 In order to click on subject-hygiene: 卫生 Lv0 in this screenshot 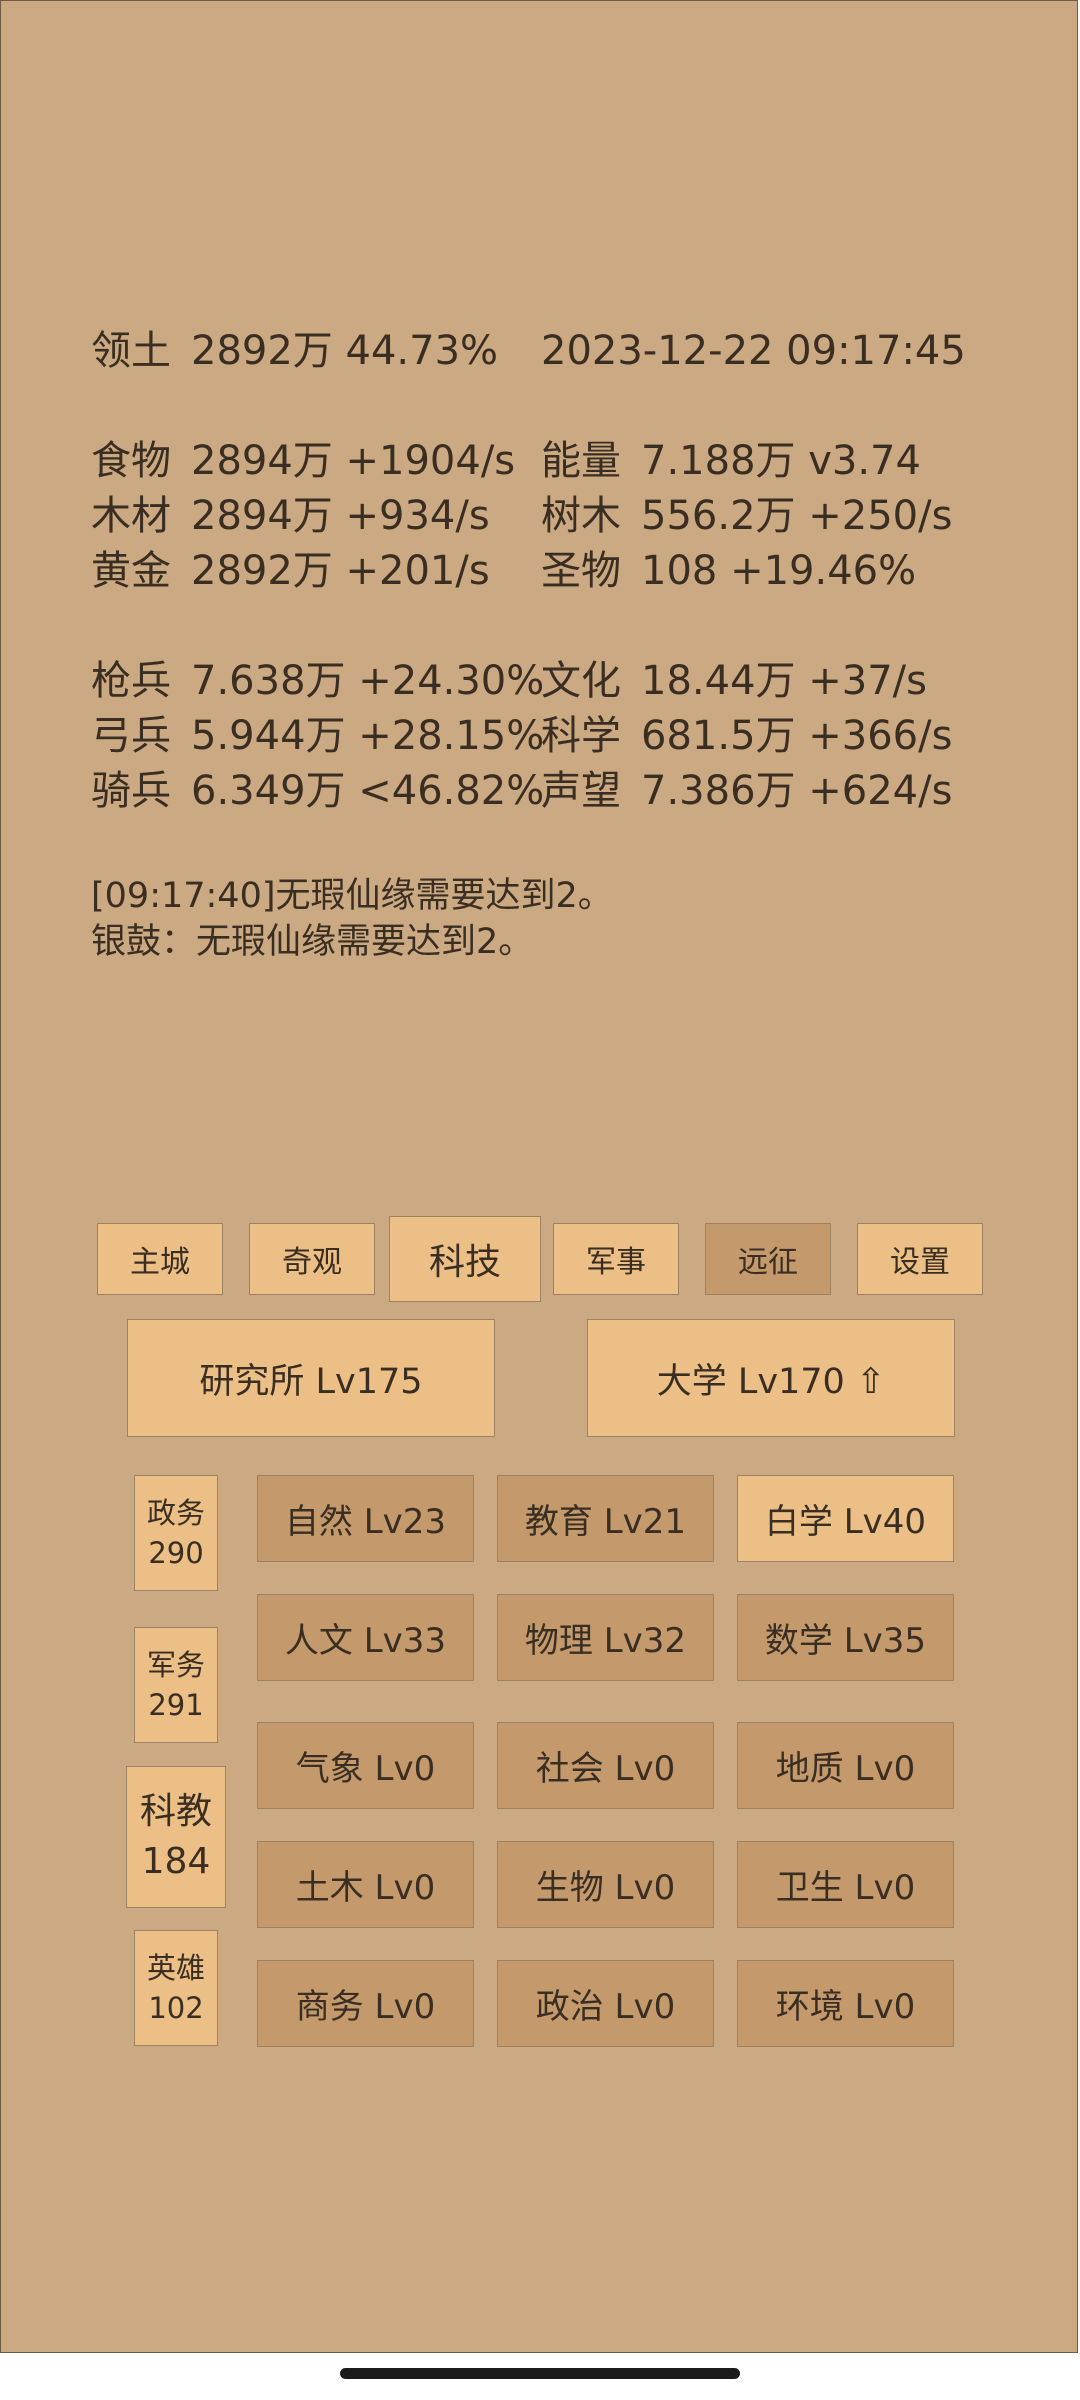, I will do `click(845, 1884)`.